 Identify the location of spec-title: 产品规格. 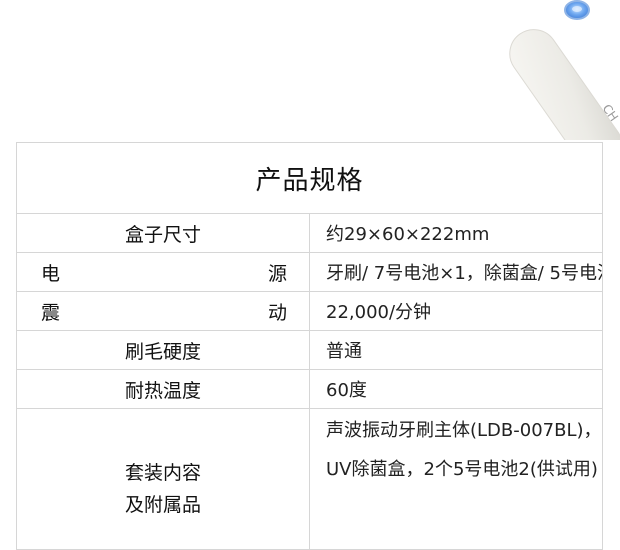
(309, 178).